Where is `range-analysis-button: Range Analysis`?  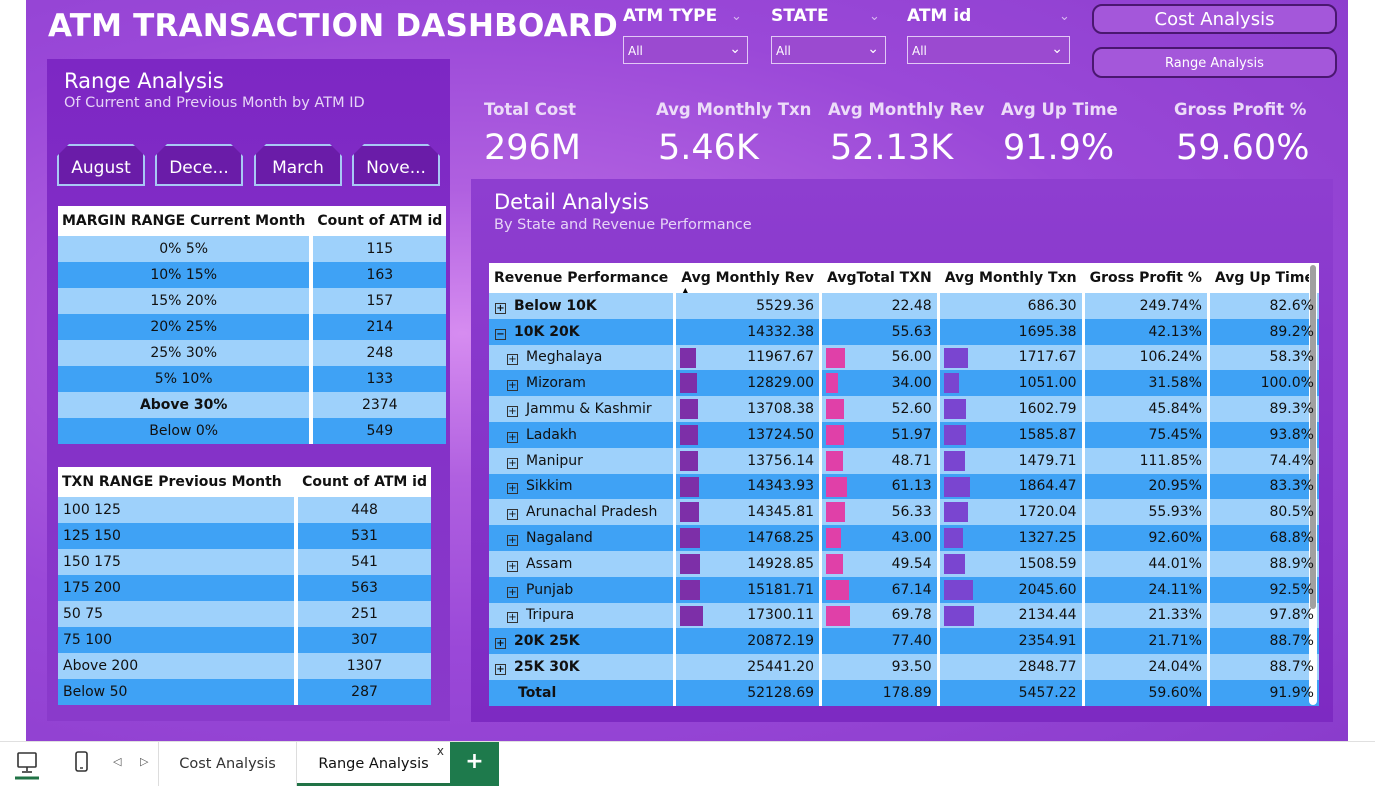
range-analysis-button: Range Analysis is located at coordinates (1214, 62).